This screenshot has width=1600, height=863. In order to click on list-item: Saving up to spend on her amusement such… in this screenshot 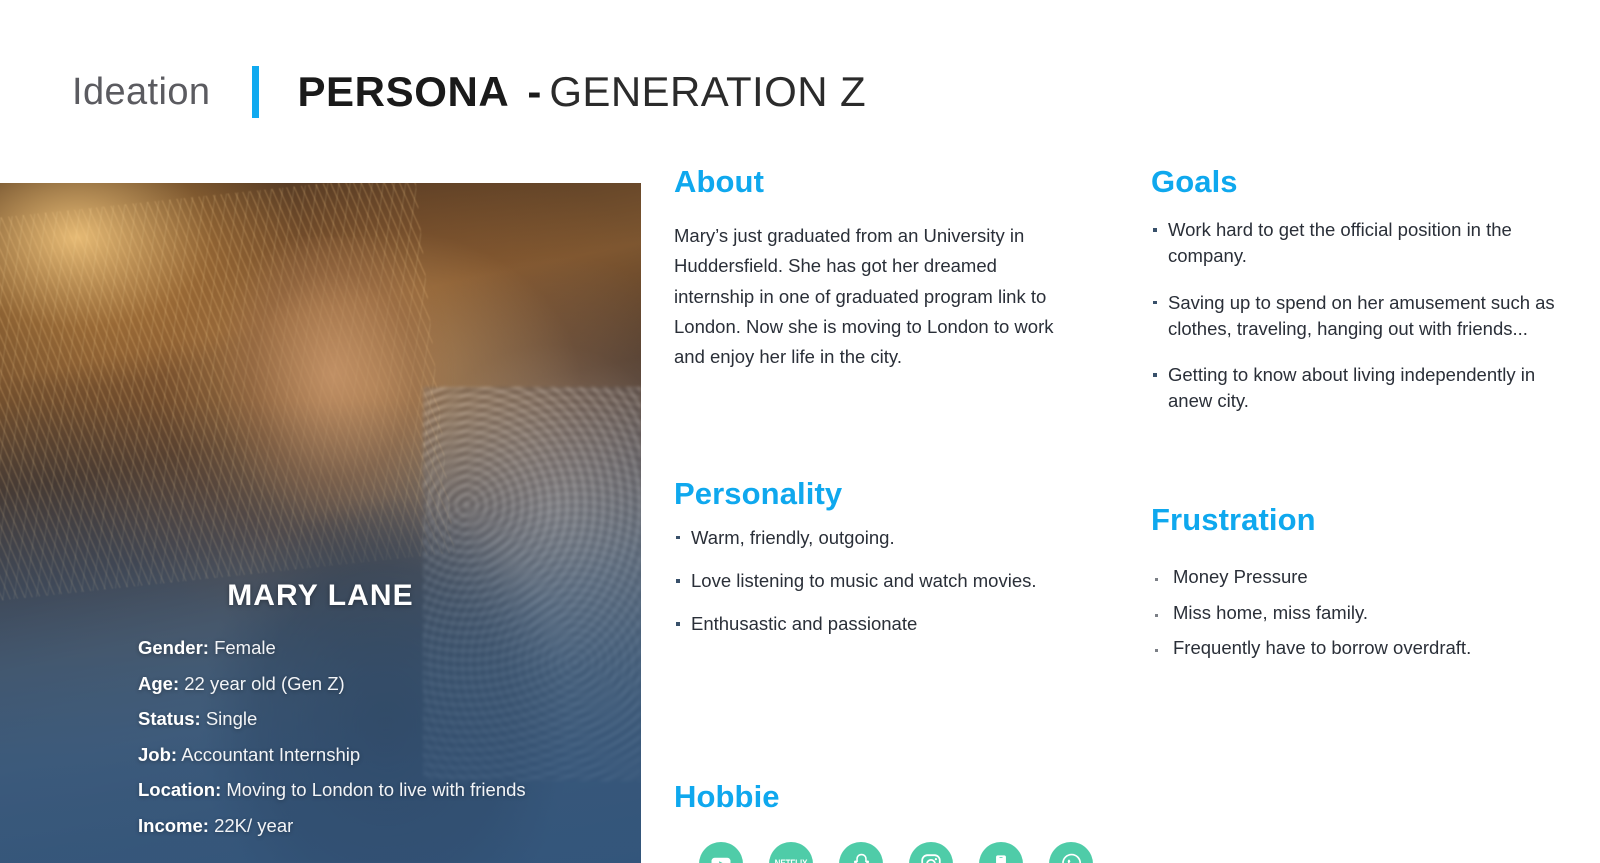, I will do `click(1356, 316)`.